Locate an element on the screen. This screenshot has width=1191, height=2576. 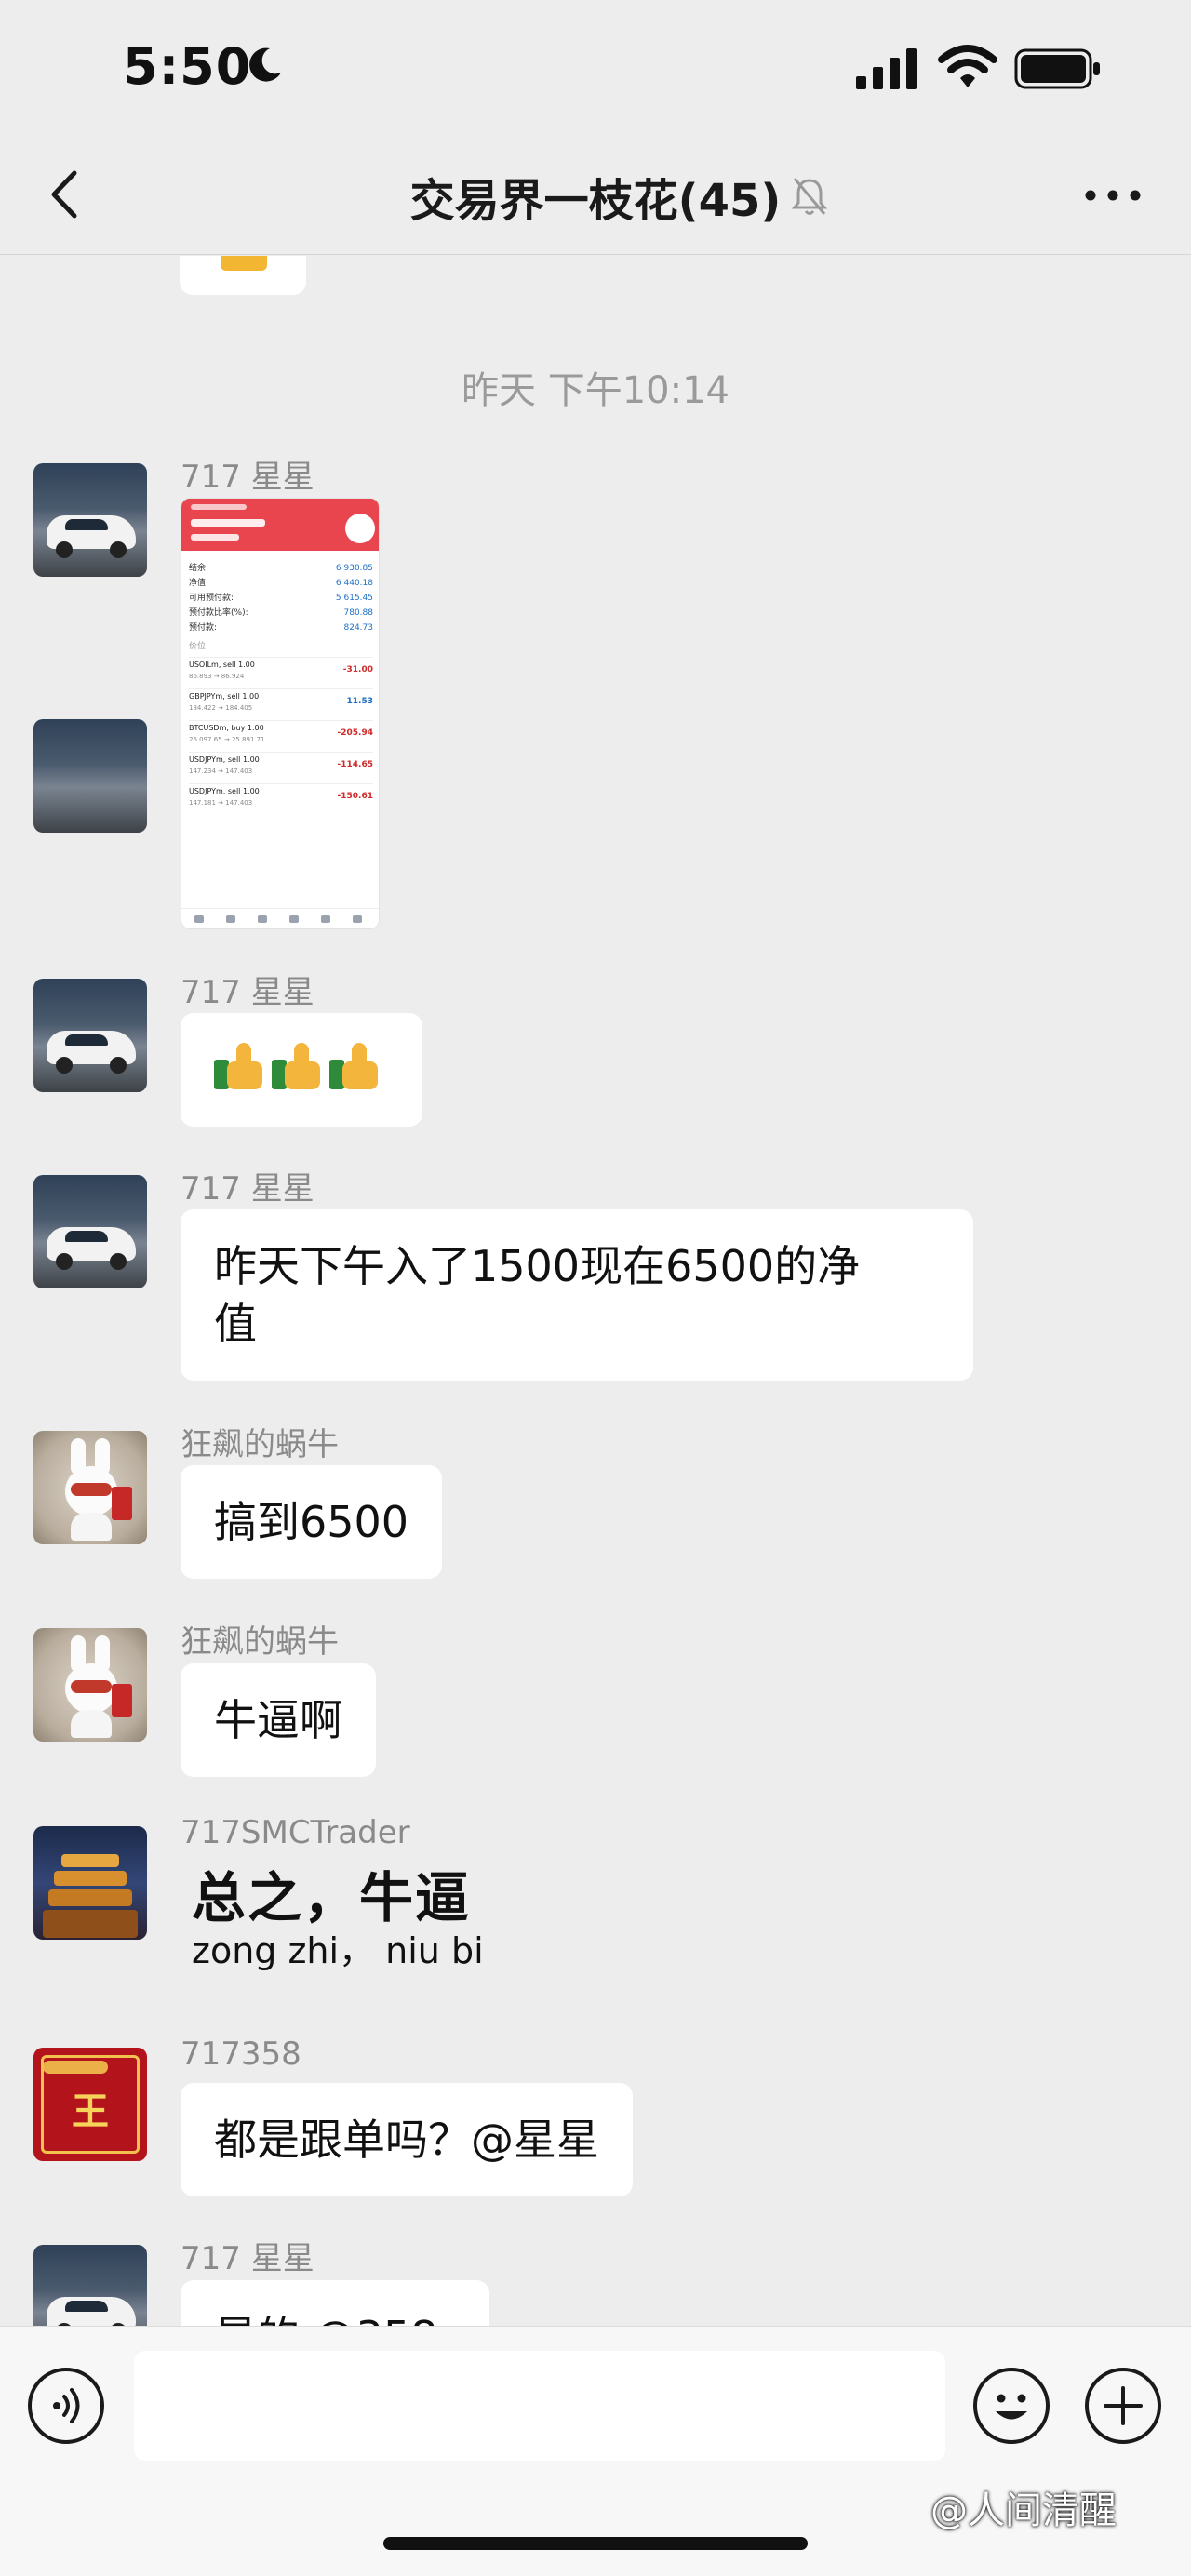
account-row: 结余: 6 930.85 is located at coordinates (281, 568).